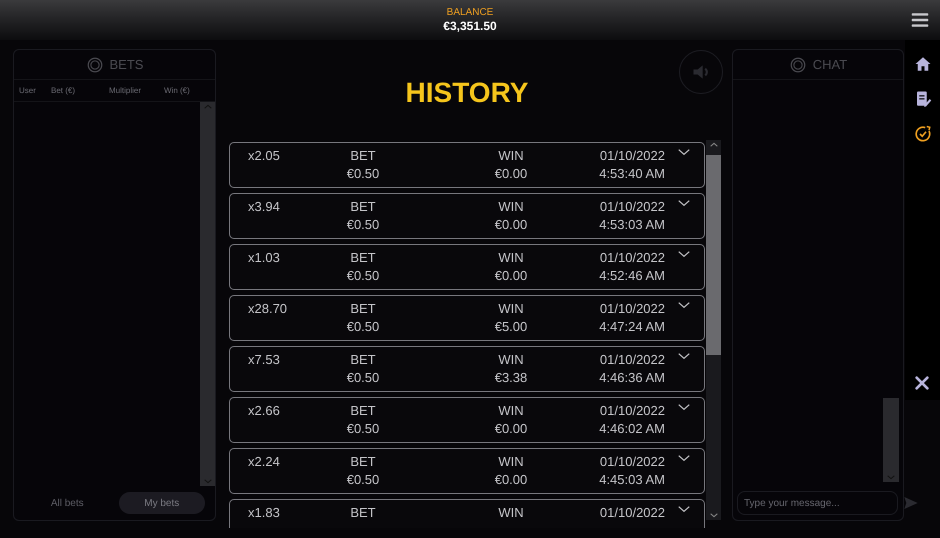 The image size is (940, 538). I want to click on history-row: x2.66 BET €0.50 WIN €0.00 01/10/2022 4:46:02 AM, so click(467, 420).